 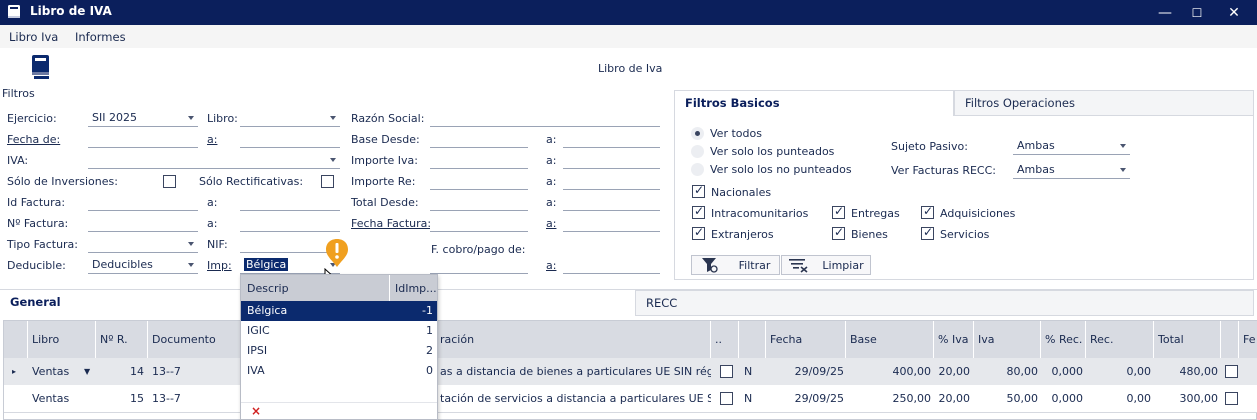 I want to click on limpiar-button: Limpiar, so click(x=826, y=265).